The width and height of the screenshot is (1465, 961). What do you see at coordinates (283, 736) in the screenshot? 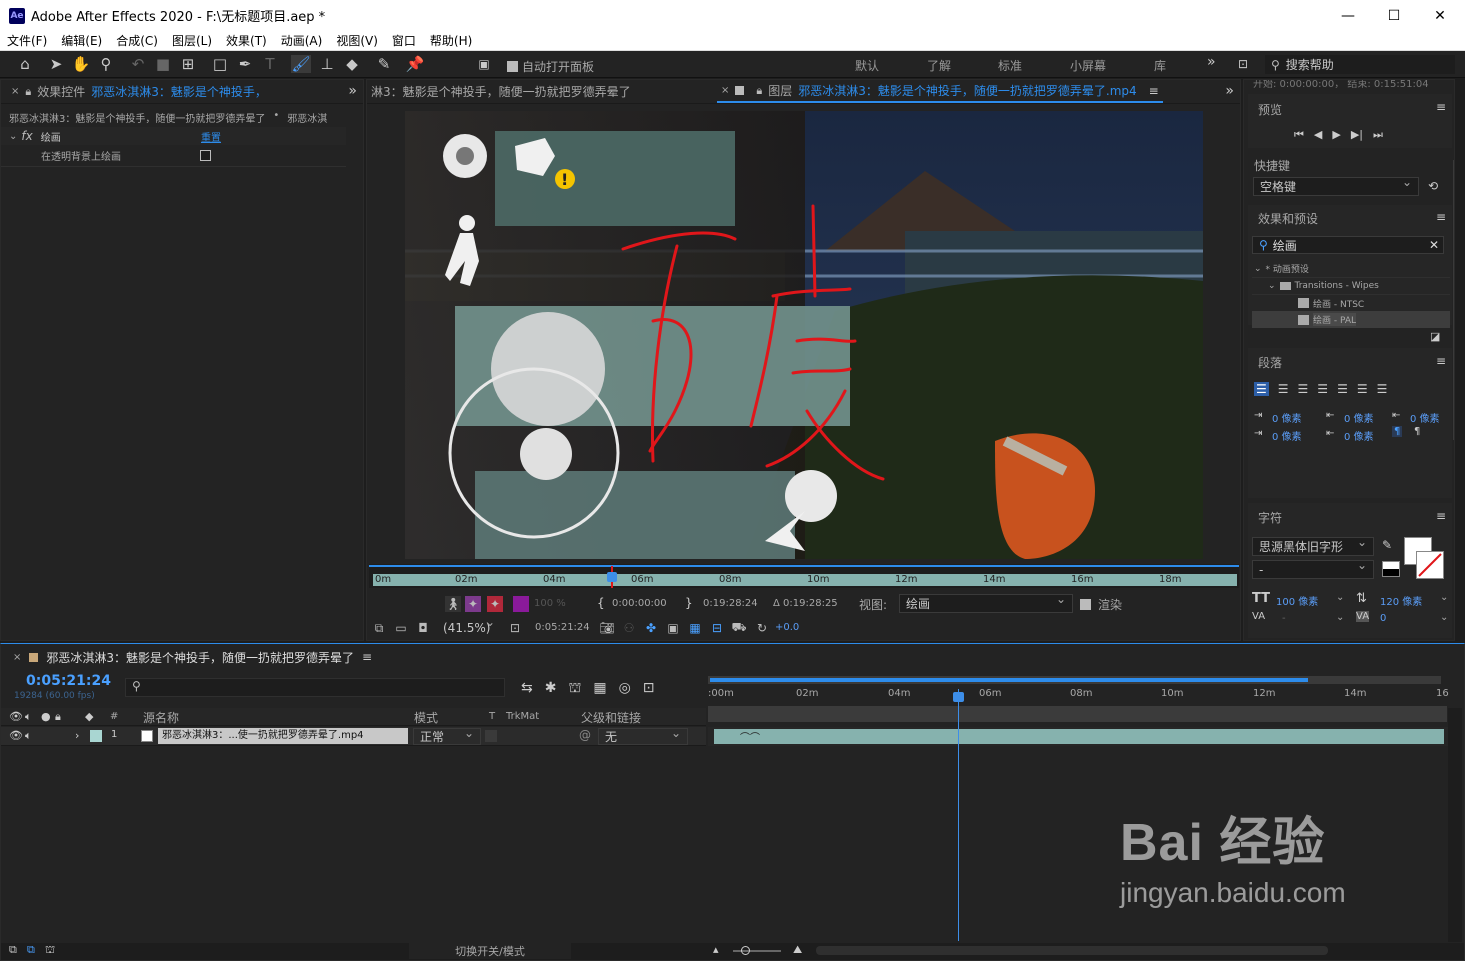
I see `layer-name: 邪恶冰淇淋3：...使一扔就把罗德弄晕了.mp4` at bounding box center [283, 736].